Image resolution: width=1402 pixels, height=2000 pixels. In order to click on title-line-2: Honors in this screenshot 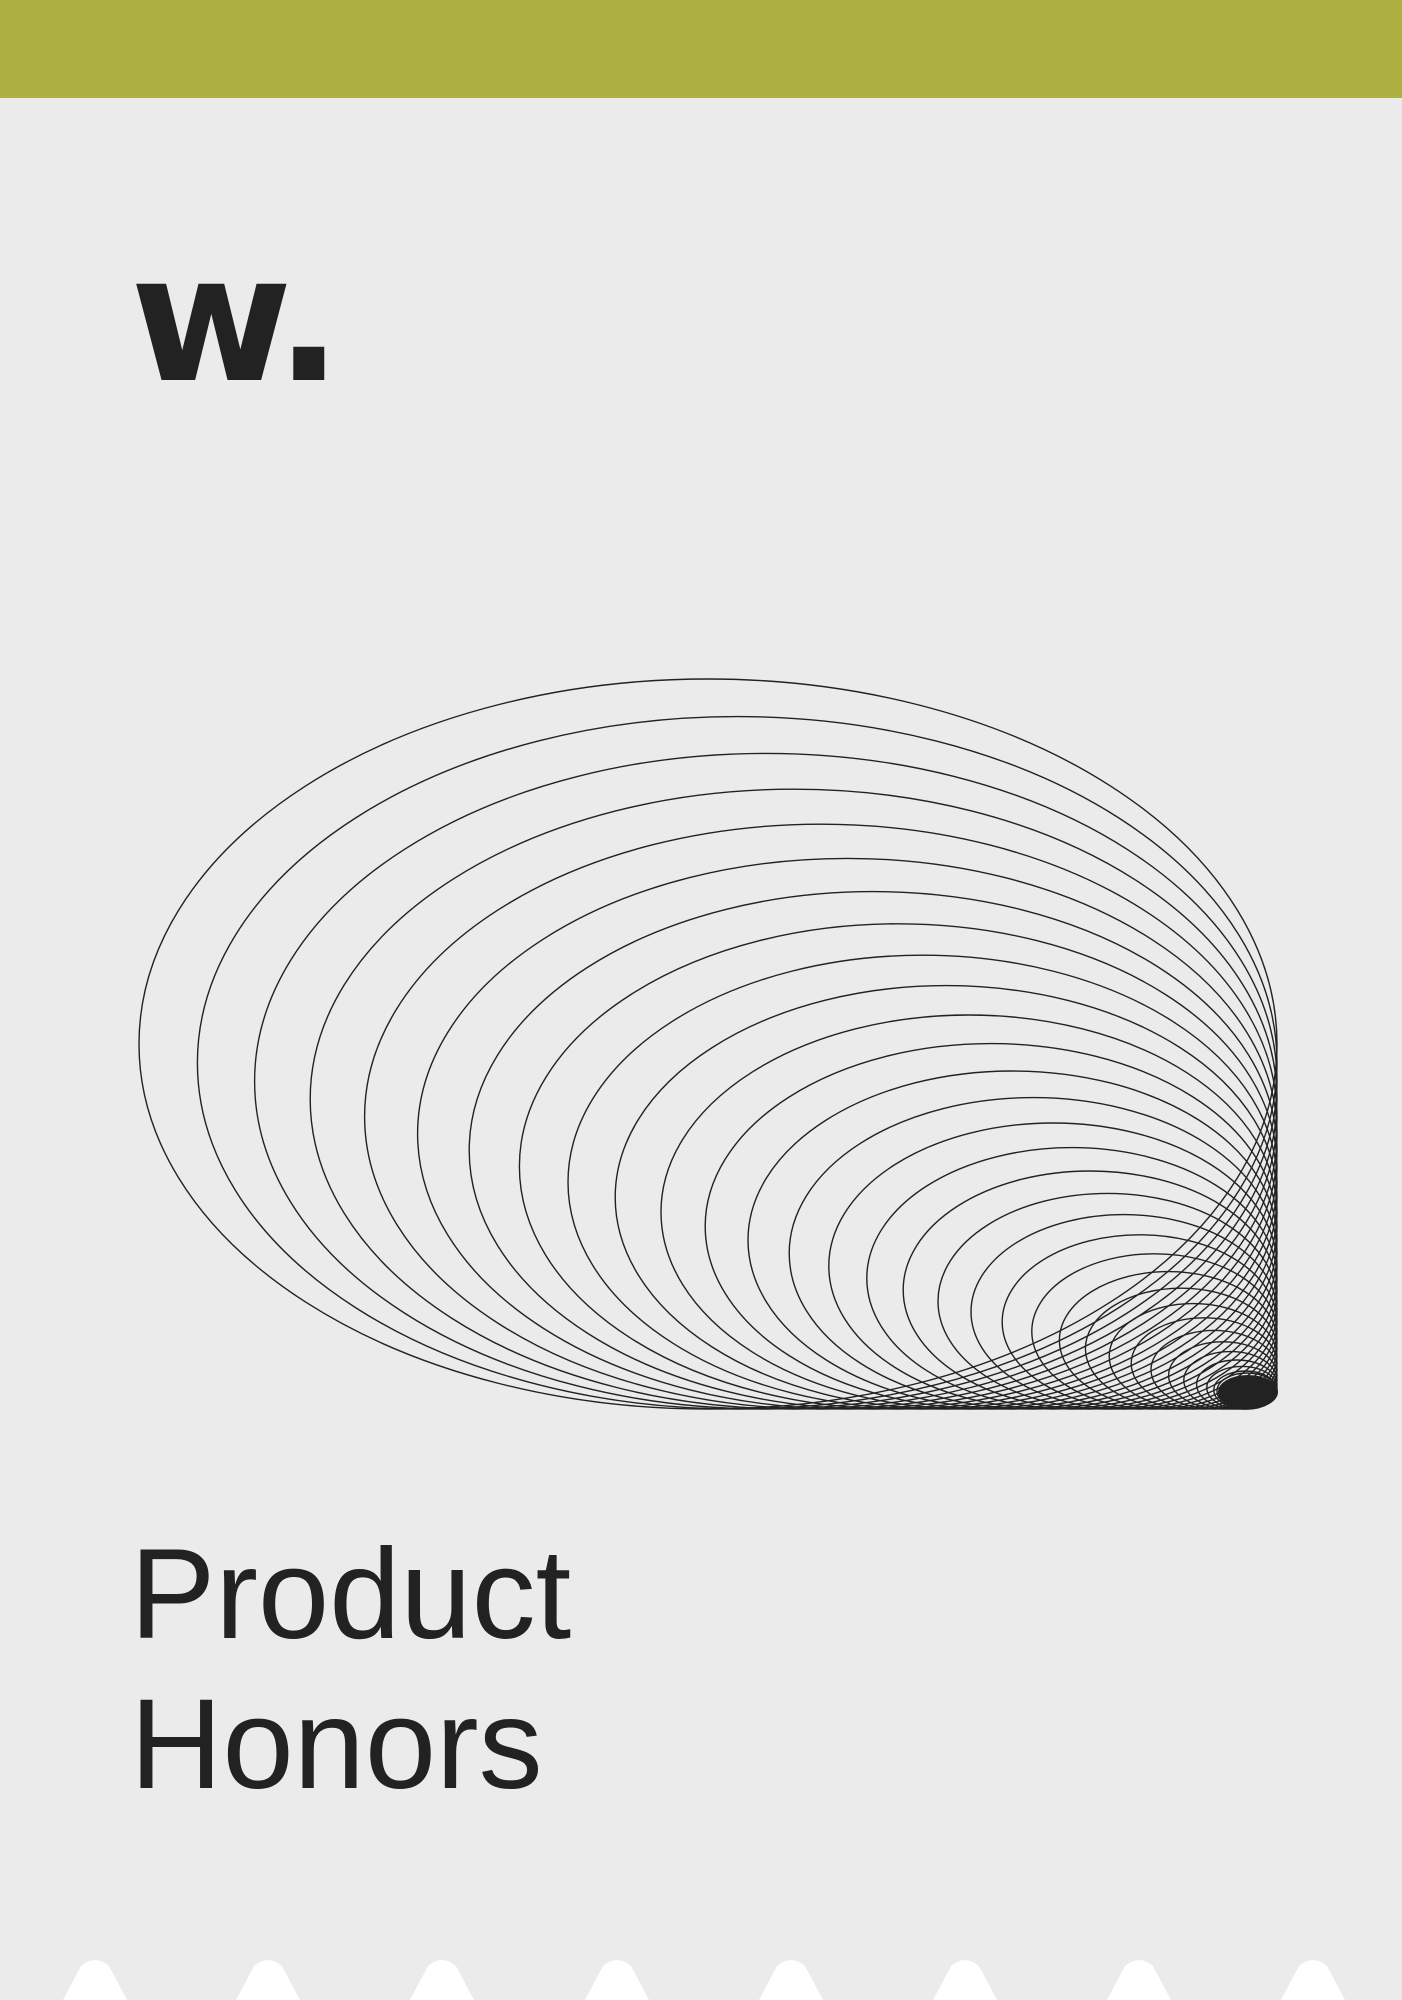, I will do `click(336, 1744)`.